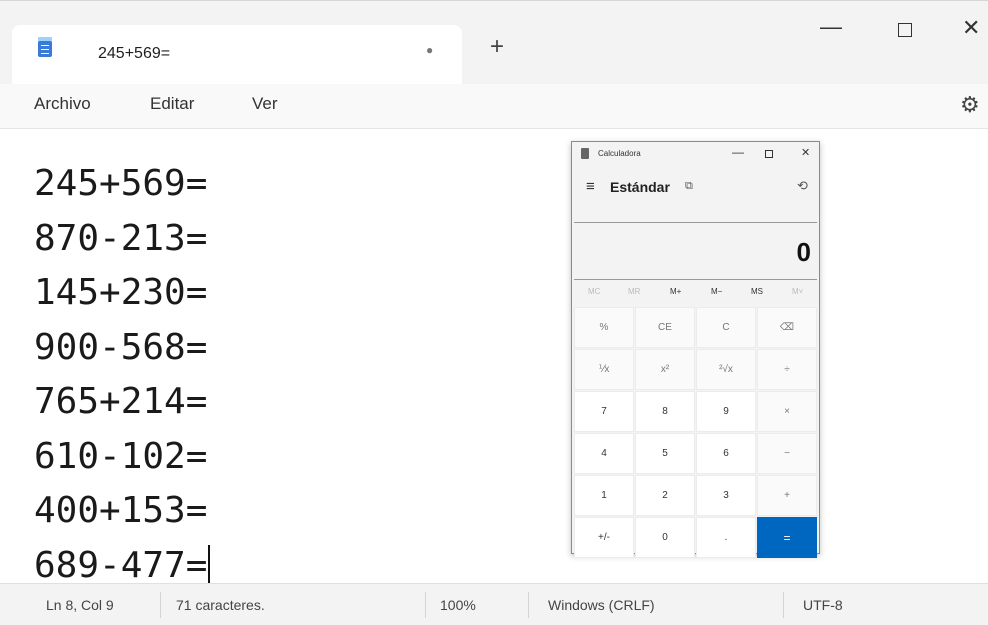 This screenshot has width=988, height=625. I want to click on calculator-minimize-button: —, so click(738, 152).